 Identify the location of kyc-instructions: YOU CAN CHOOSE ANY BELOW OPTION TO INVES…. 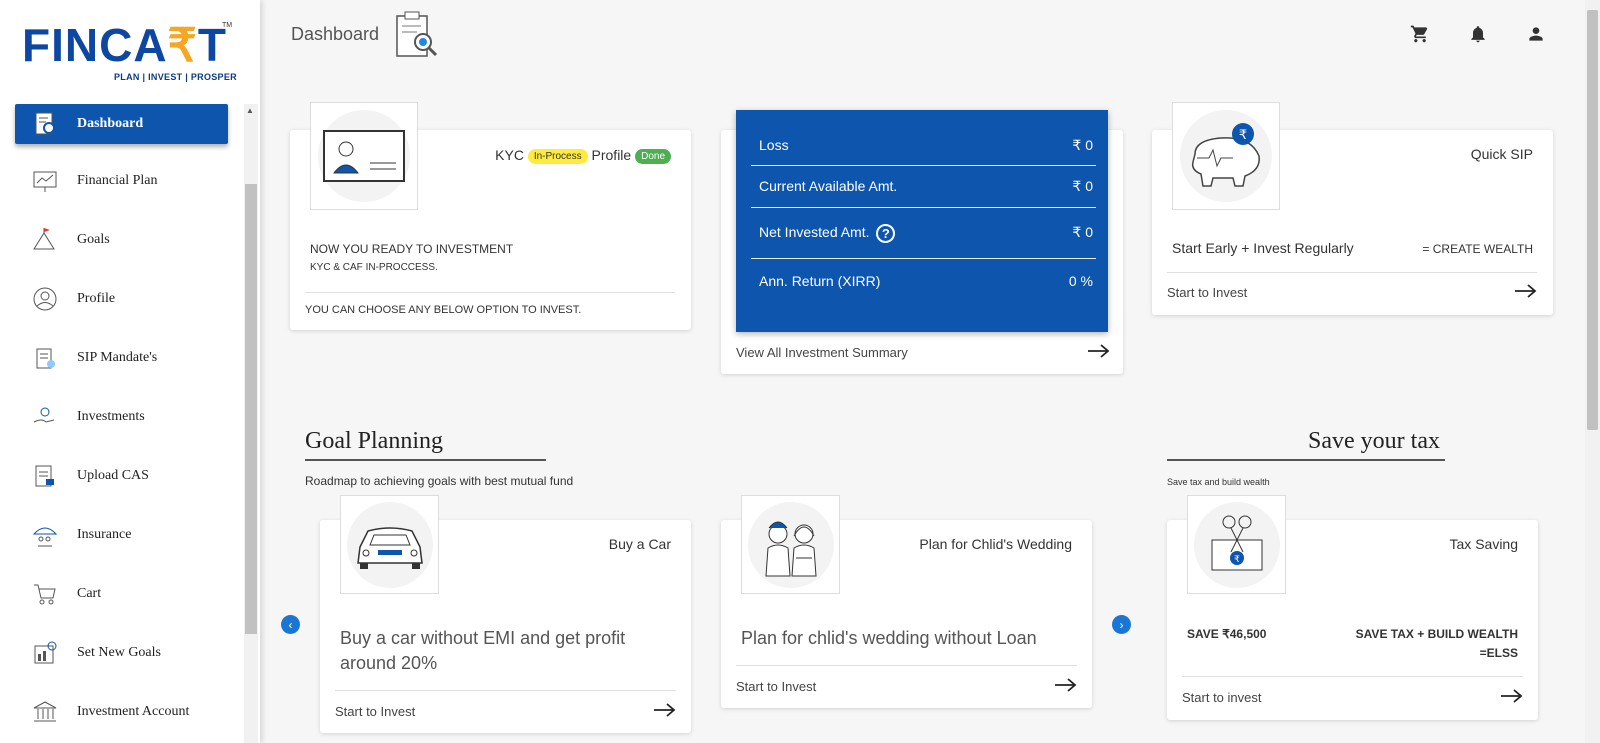
(443, 310).